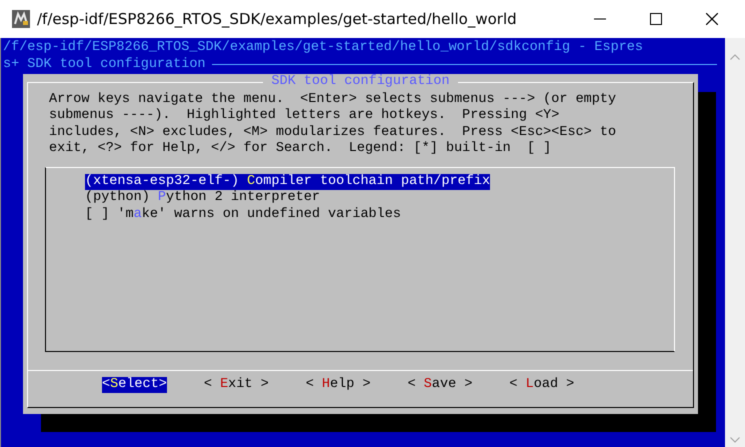  What do you see at coordinates (333, 132) in the screenshot?
I see `help-text-line: includes, <N> excludes, <M> modularizes features. Press <Esc><Esc> to` at bounding box center [333, 132].